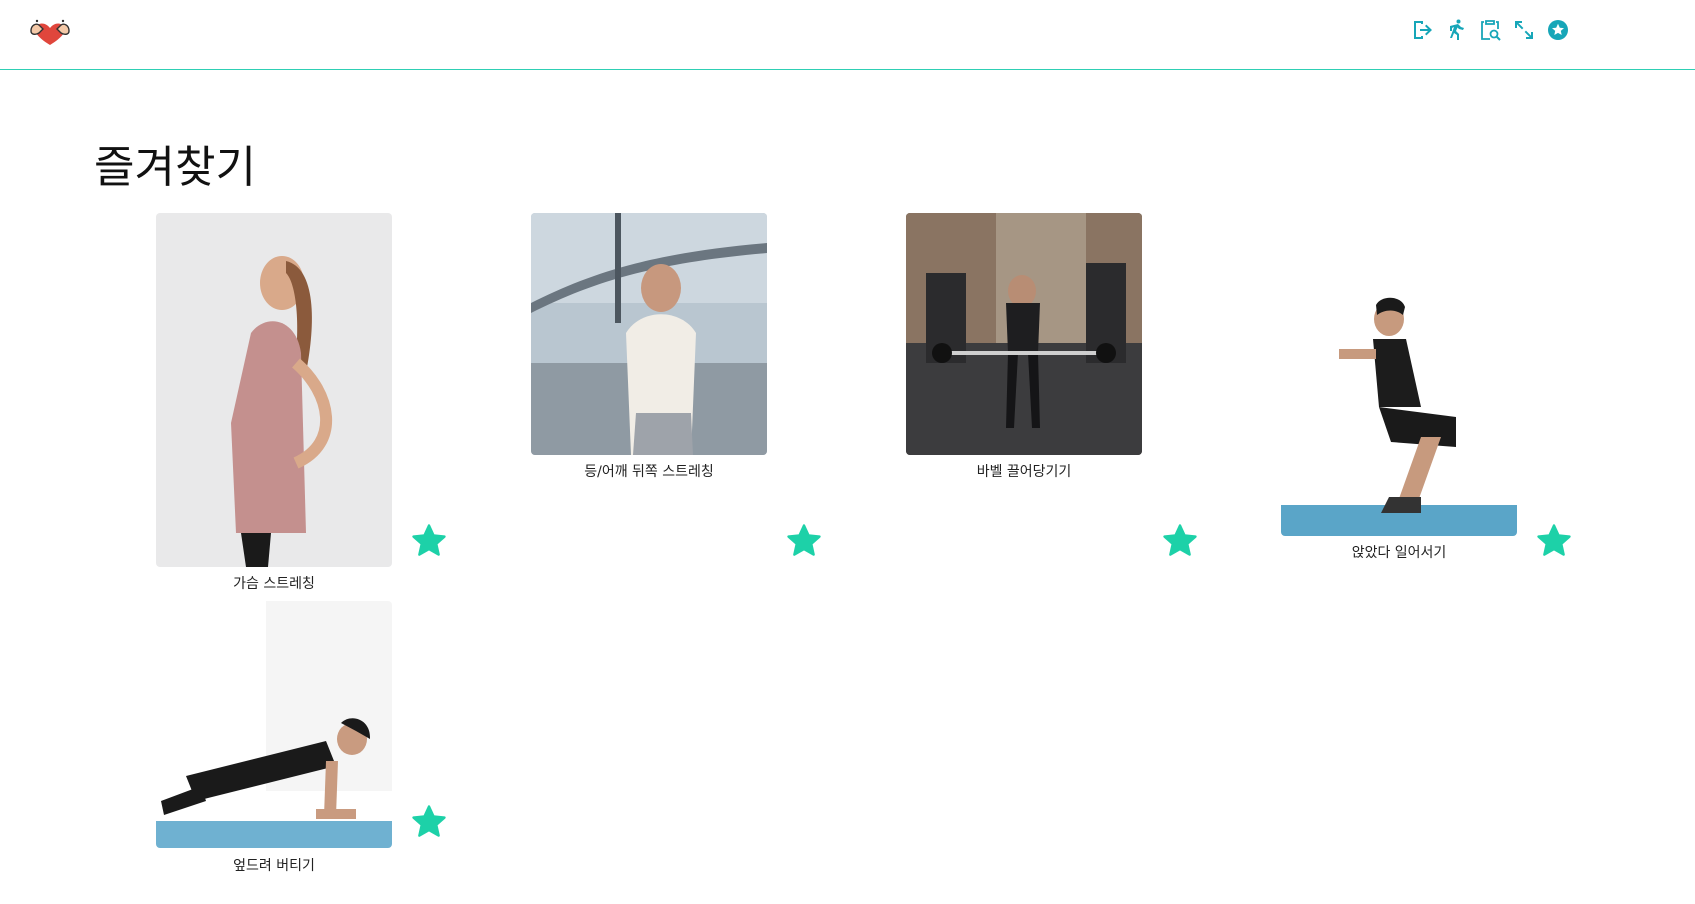  I want to click on star-circle-icon, so click(1558, 30).